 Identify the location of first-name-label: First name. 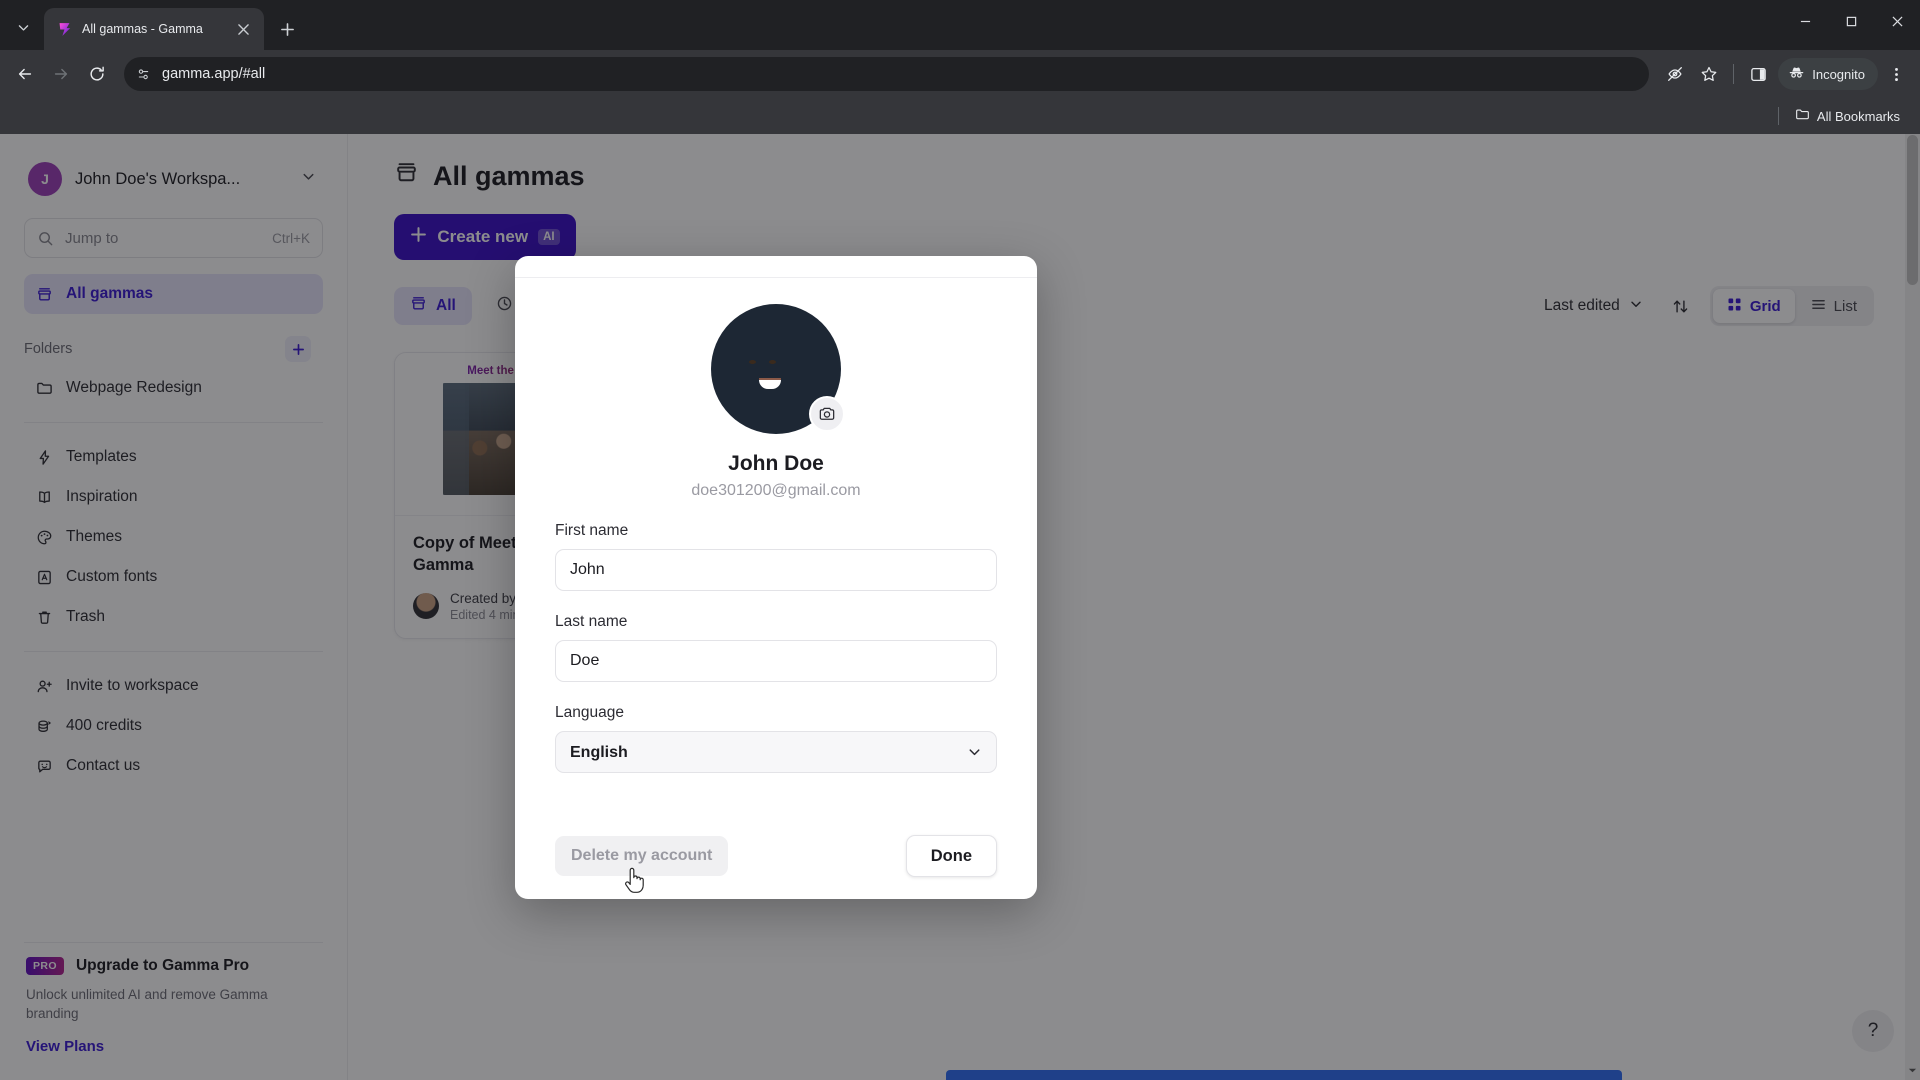
(592, 530).